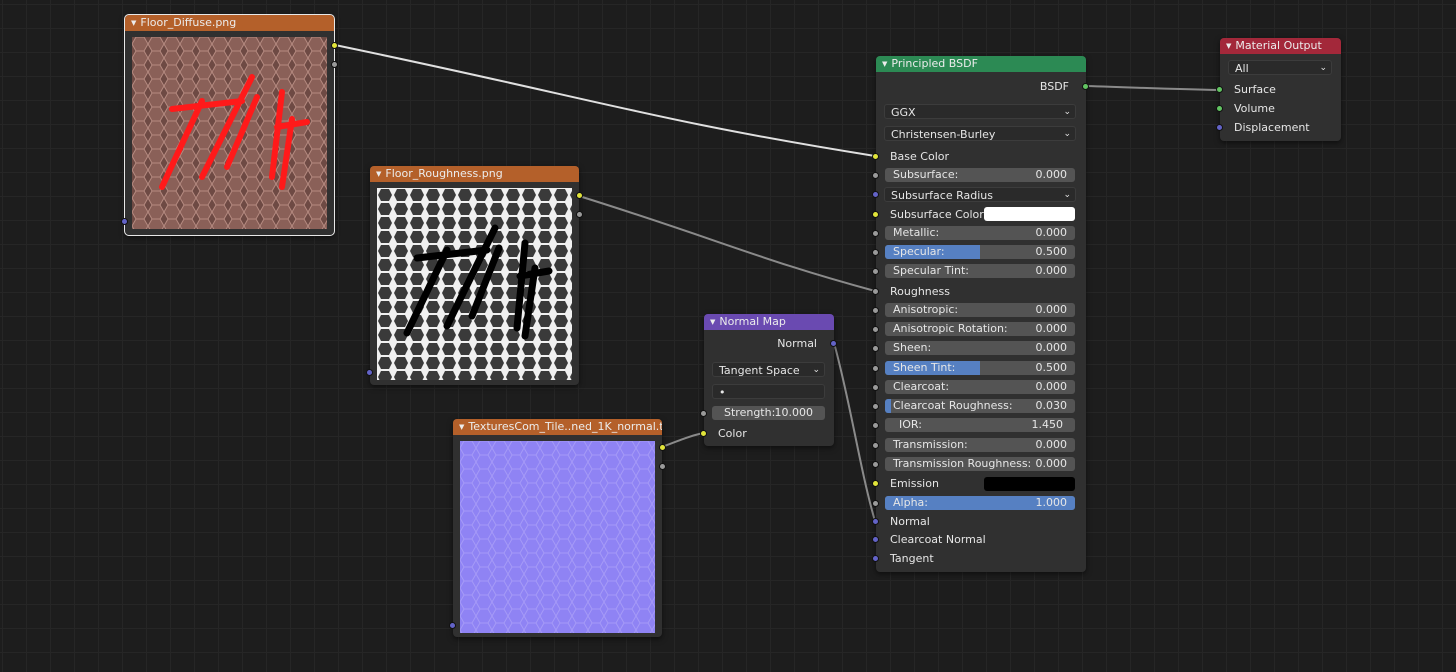 The height and width of the screenshot is (672, 1456). What do you see at coordinates (1051, 386) in the screenshot?
I see `clearcoat-value: 0.000` at bounding box center [1051, 386].